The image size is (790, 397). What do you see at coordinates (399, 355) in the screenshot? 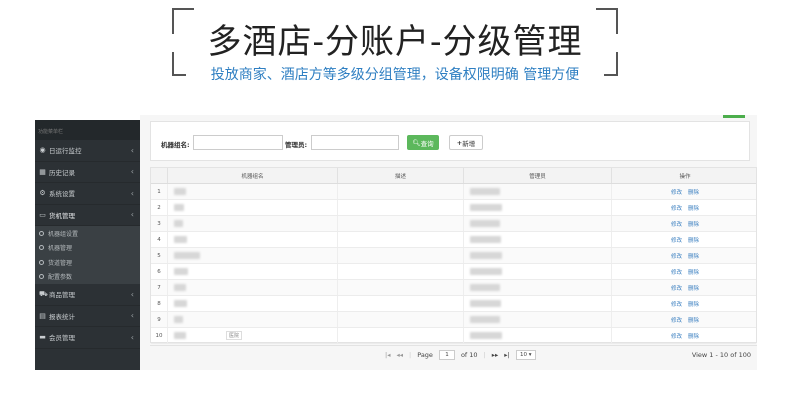
I see `prev-page-icon: ◂◂` at bounding box center [399, 355].